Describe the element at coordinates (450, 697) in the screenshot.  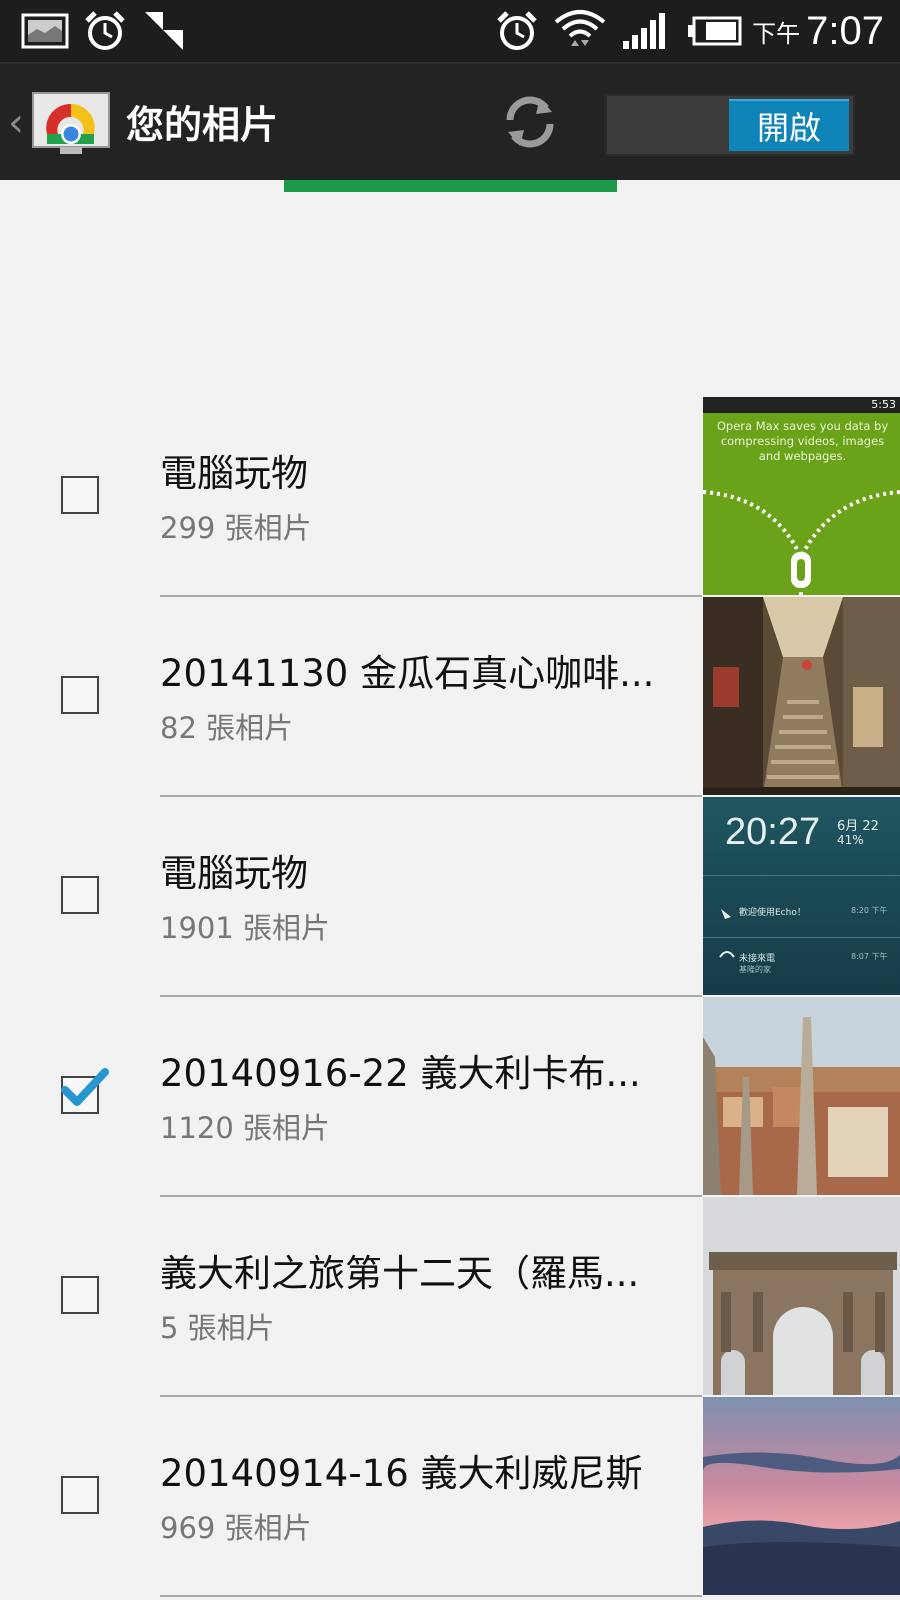
I see `album-row: 20141130 金瓜石真心咖啡... 82 張相片` at that location.